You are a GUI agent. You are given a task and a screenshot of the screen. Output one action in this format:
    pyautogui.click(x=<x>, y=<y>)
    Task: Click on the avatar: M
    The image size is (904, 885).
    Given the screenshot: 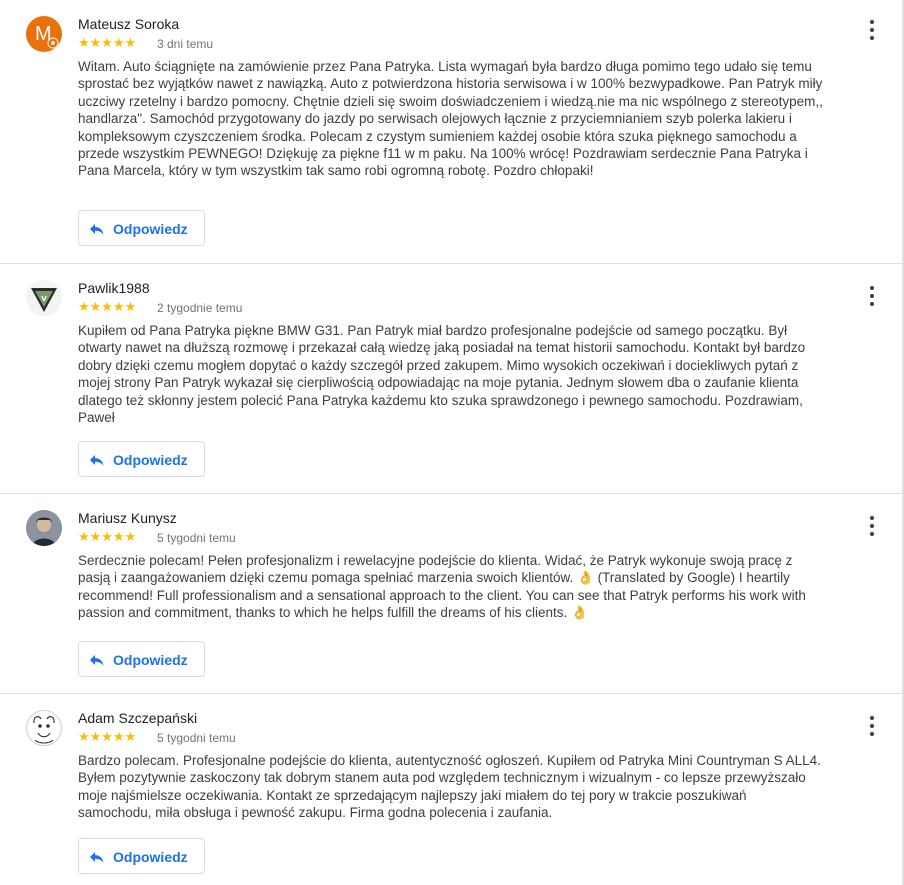 What is the action you would take?
    pyautogui.click(x=44, y=34)
    